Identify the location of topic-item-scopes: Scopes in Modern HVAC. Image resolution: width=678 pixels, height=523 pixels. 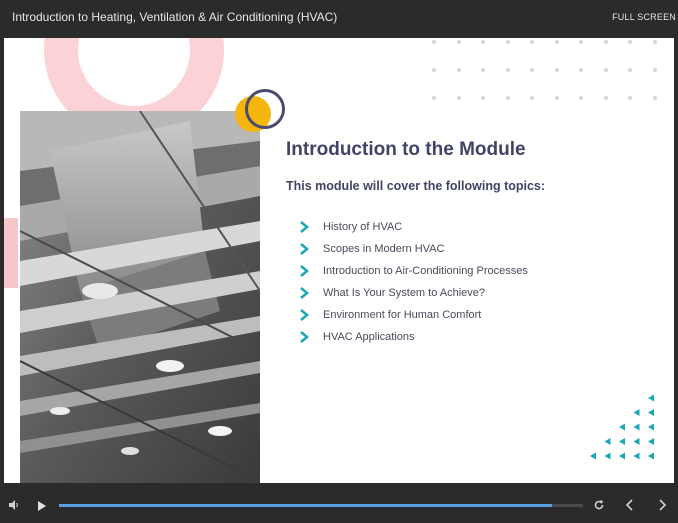
(413, 253).